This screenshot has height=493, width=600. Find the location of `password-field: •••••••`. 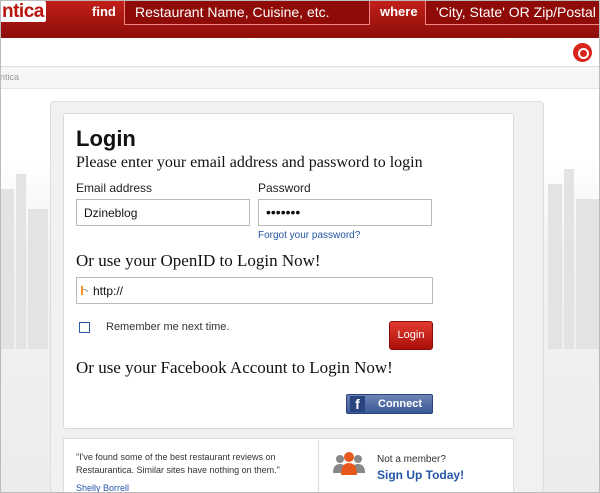

password-field: ••••••• is located at coordinates (345, 212).